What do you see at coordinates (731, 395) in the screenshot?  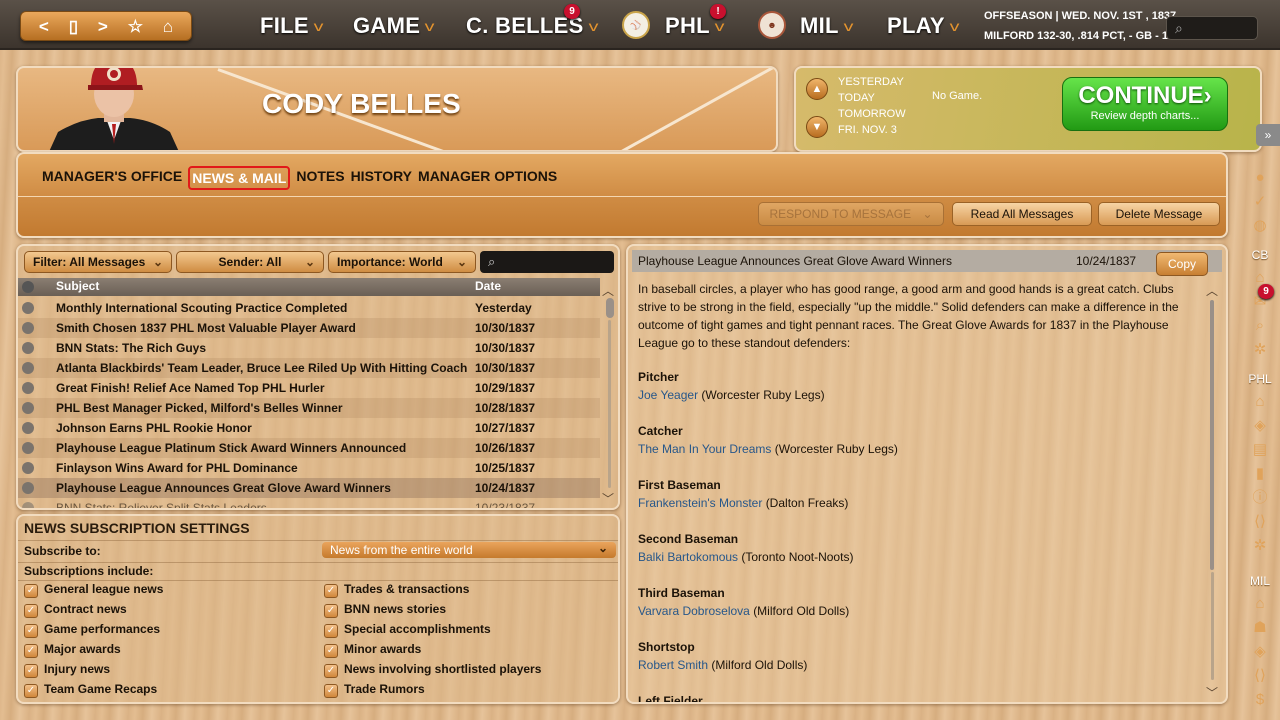 I see `position-winner: Joe Yeager (Worcester Ruby Legs)` at bounding box center [731, 395].